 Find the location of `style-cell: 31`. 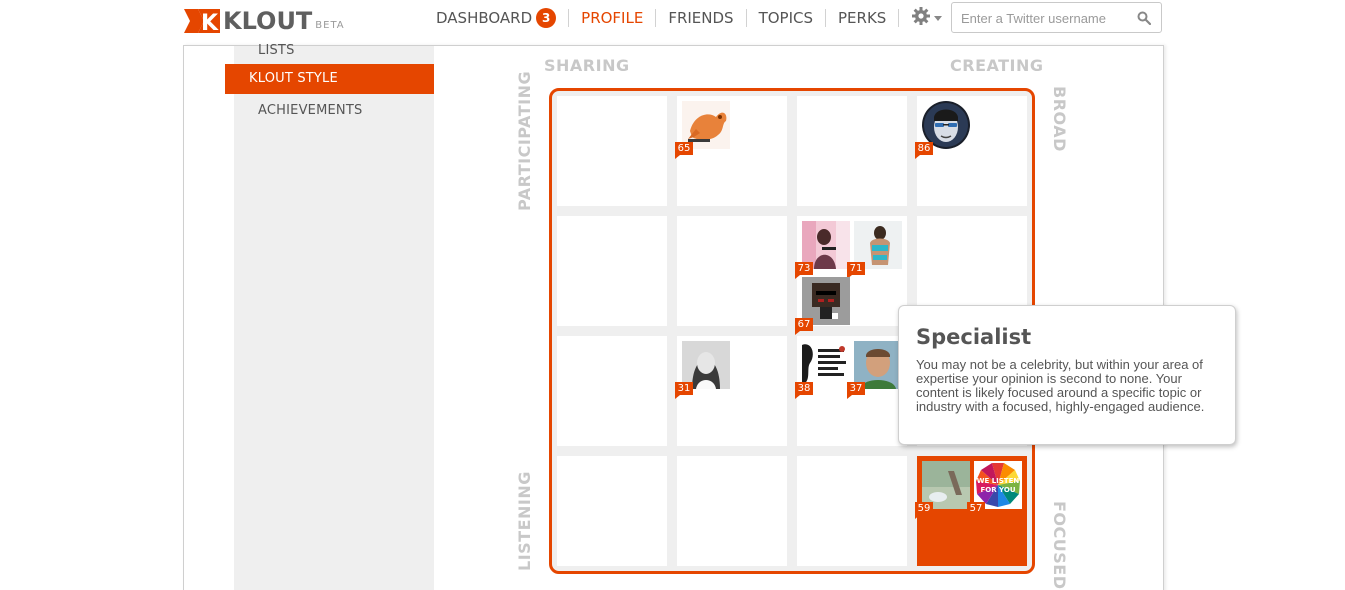

style-cell: 31 is located at coordinates (731, 391).